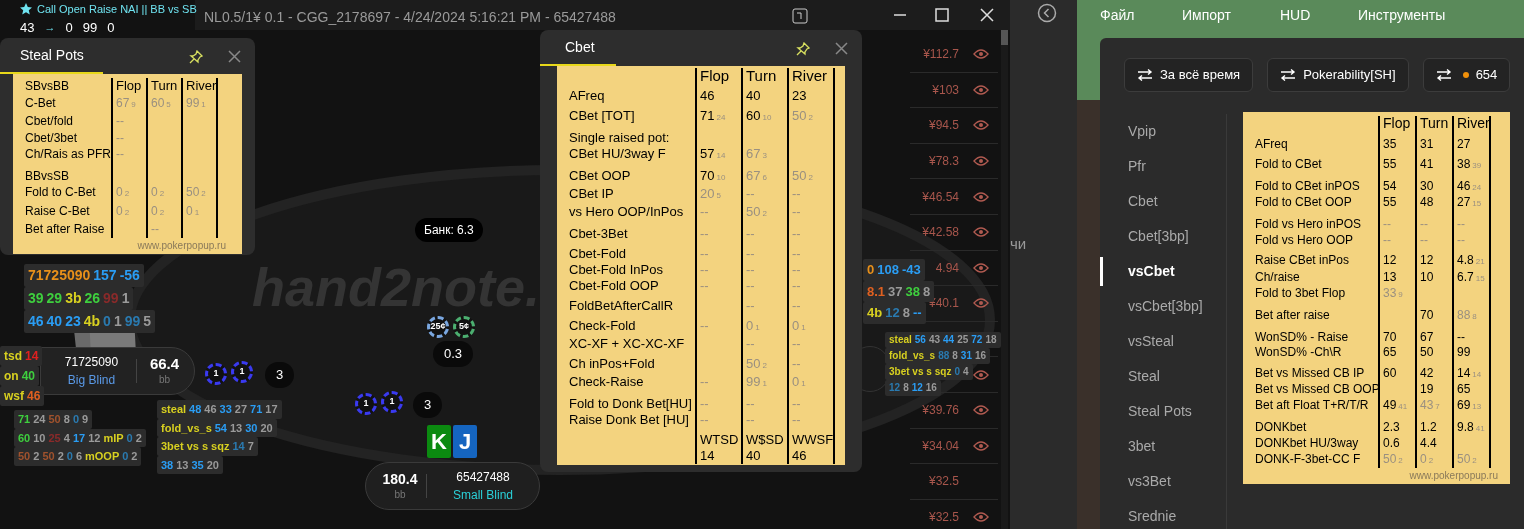  Describe the element at coordinates (1018, 244) in the screenshot. I see `partial-text: чи` at that location.